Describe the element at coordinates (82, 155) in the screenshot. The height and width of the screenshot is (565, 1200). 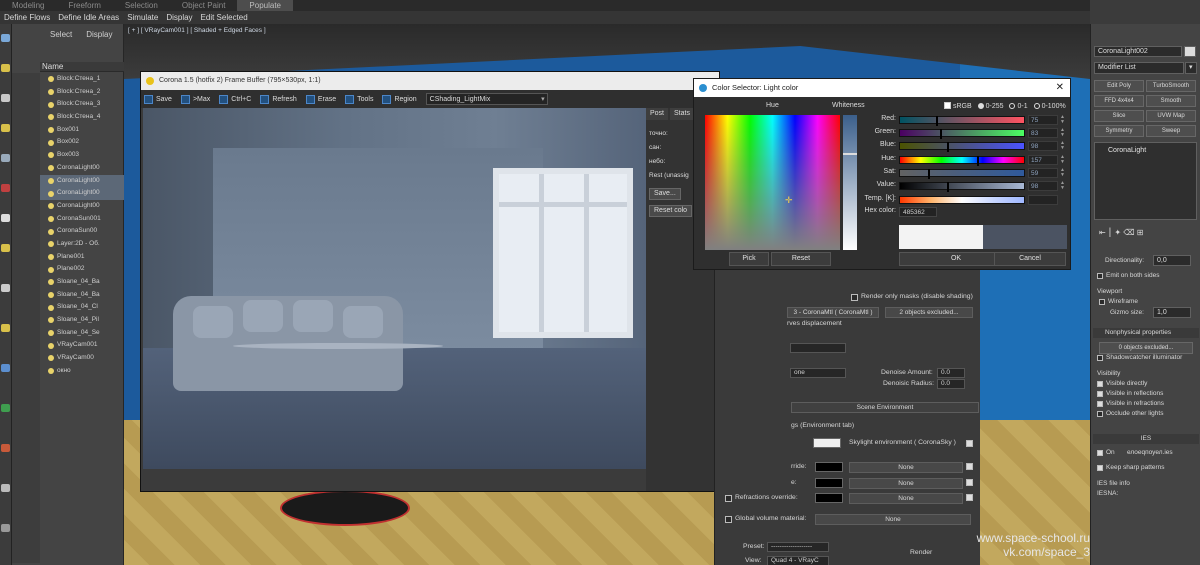
I see `explorer-item: Box003` at that location.